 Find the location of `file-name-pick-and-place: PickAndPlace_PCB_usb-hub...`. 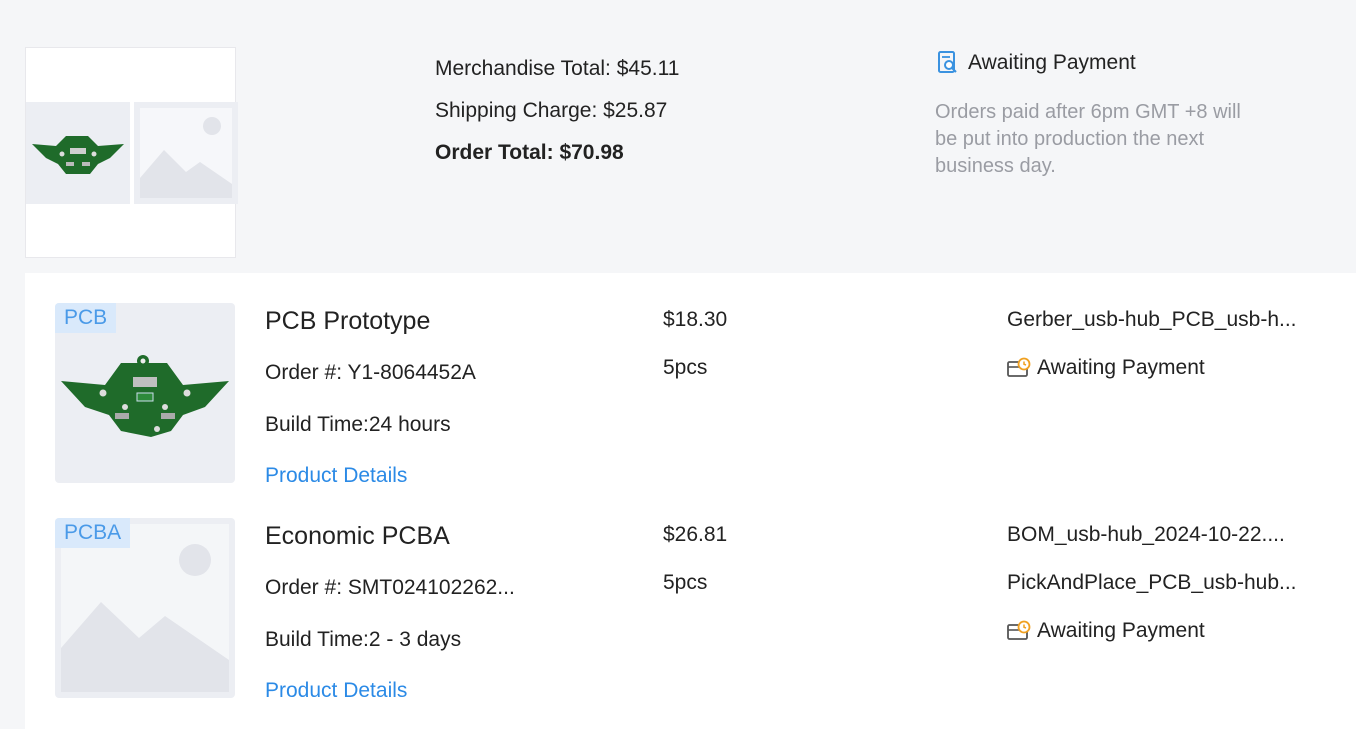

file-name-pick-and-place: PickAndPlace_PCB_usb-hub... is located at coordinates (1157, 583).